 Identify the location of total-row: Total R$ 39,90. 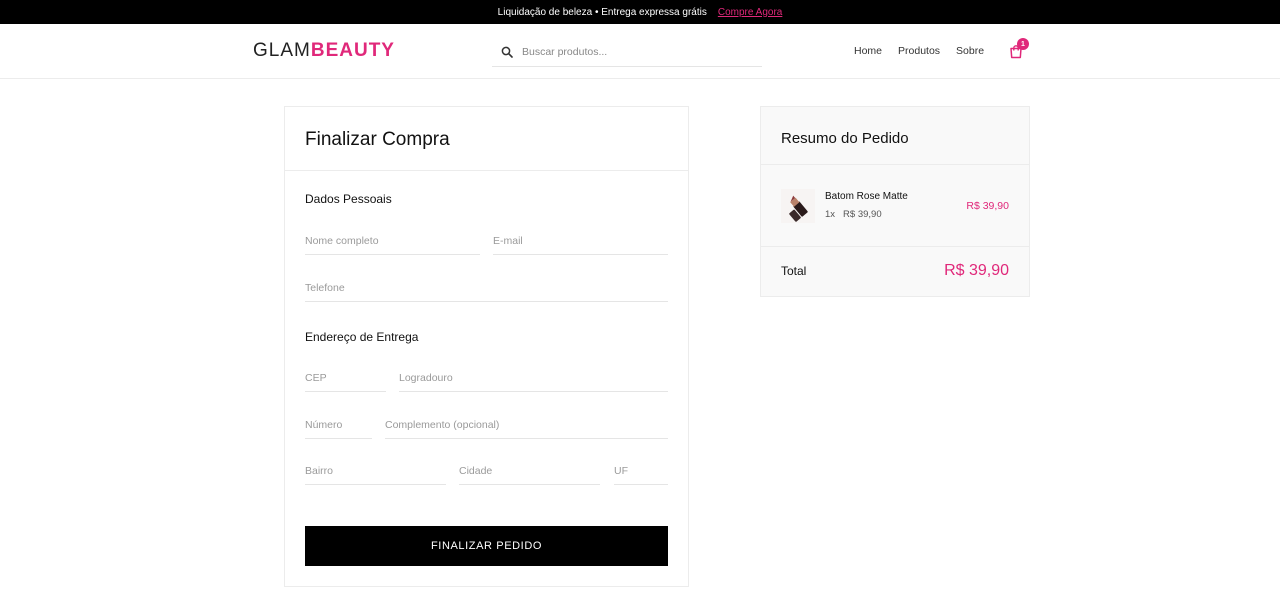
(895, 272).